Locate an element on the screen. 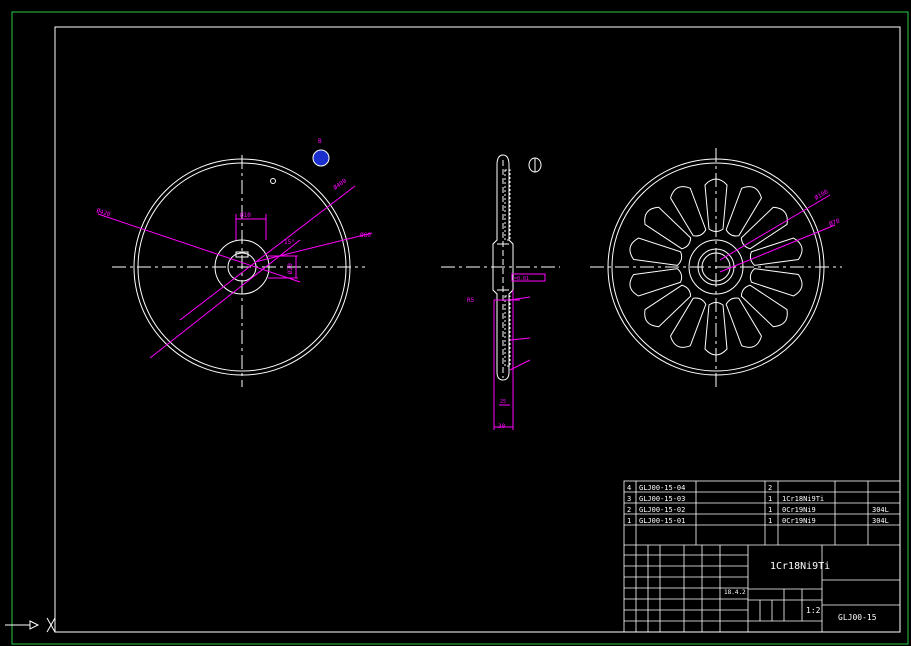 This screenshot has height=646, width=911. part-no: 2 is located at coordinates (629, 510).